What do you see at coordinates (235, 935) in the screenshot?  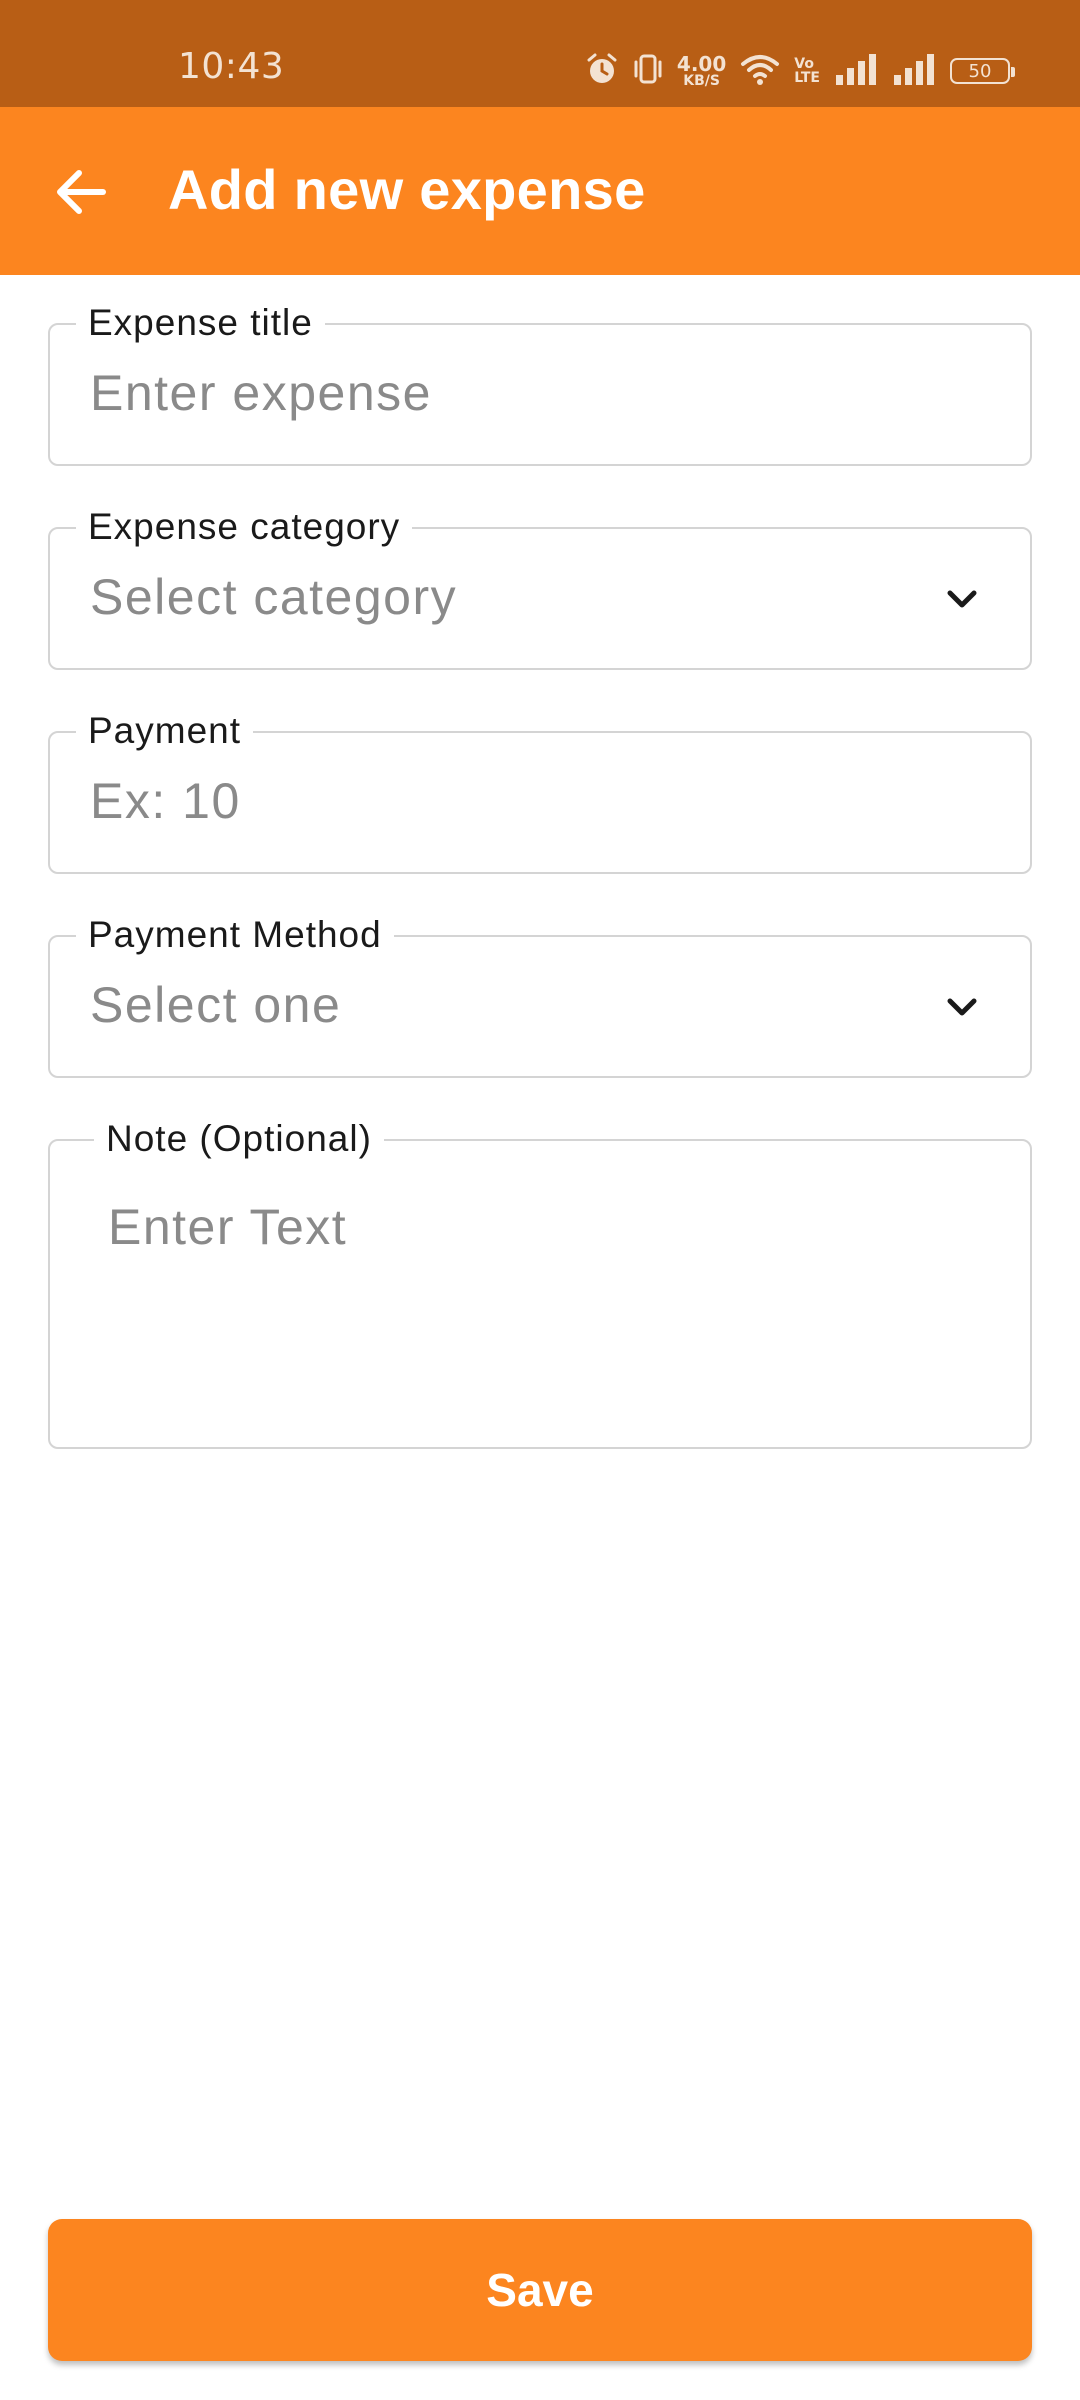 I see `payment-method-label: Payment Method` at bounding box center [235, 935].